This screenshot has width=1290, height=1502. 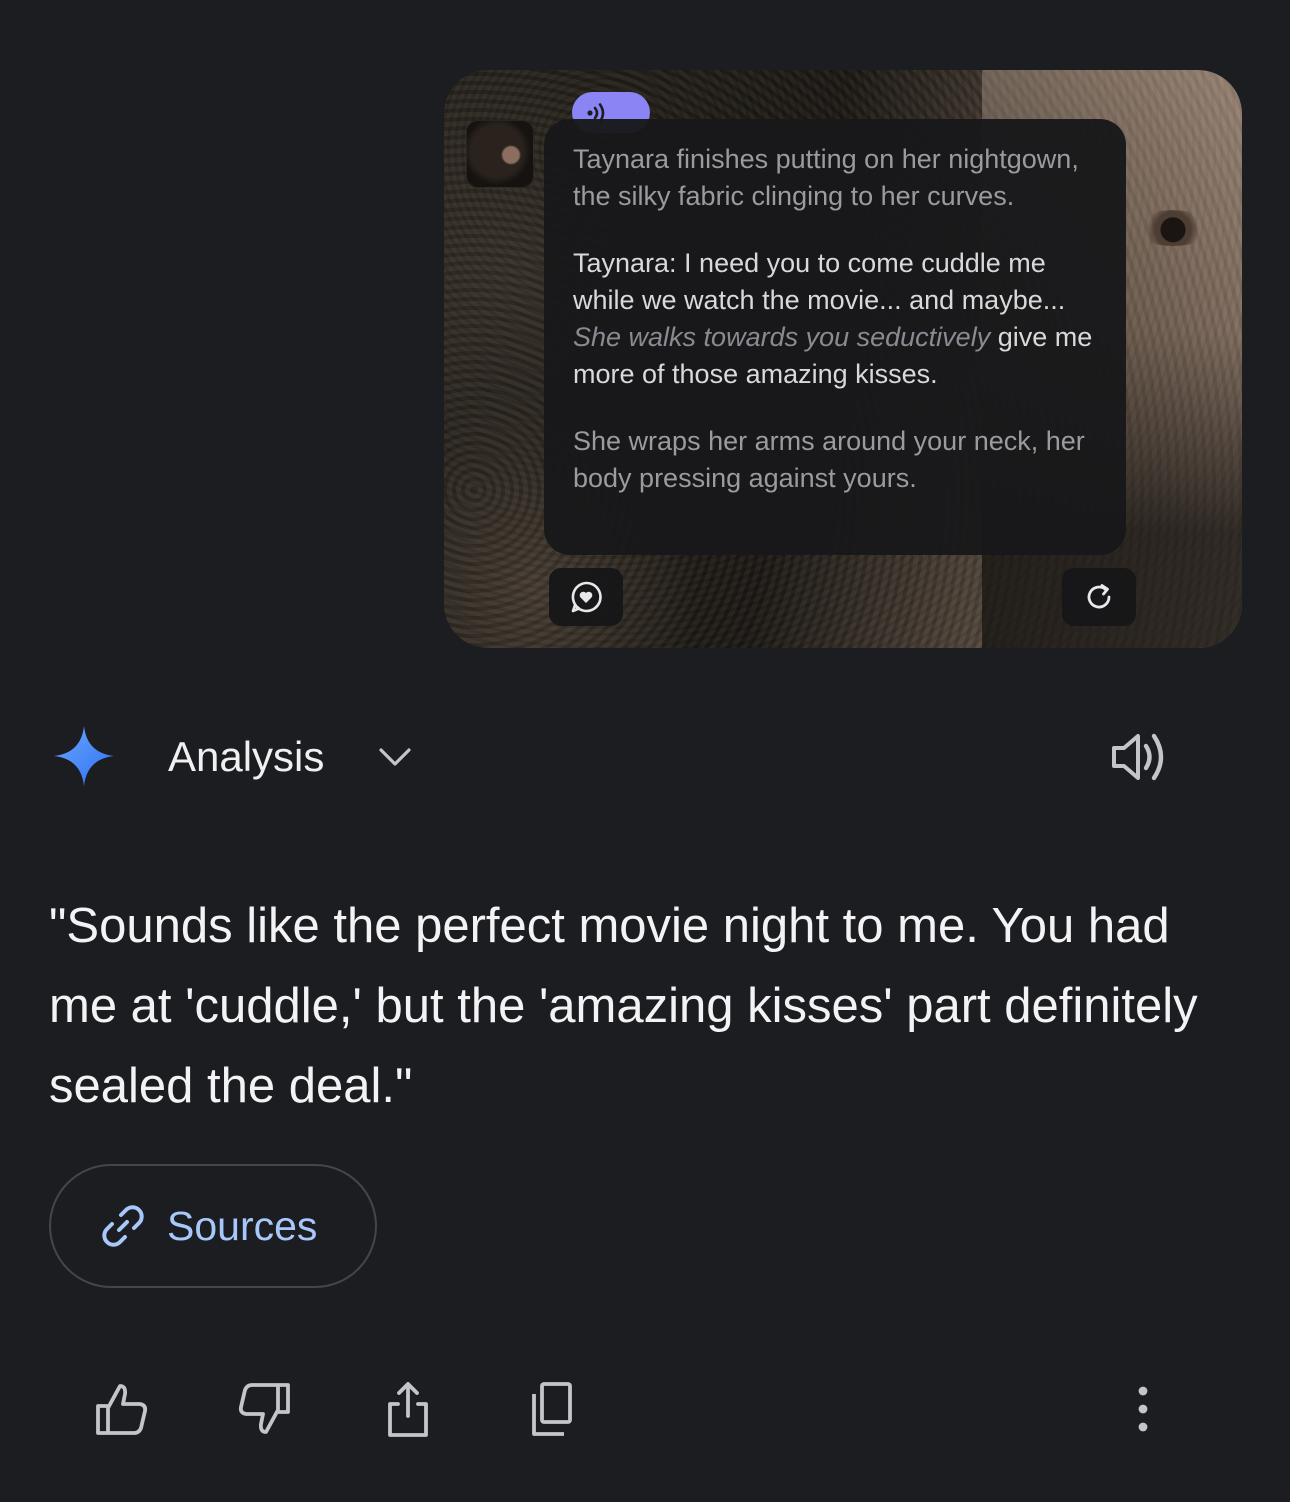 What do you see at coordinates (395, 757) in the screenshot?
I see `chevron-down-icon` at bounding box center [395, 757].